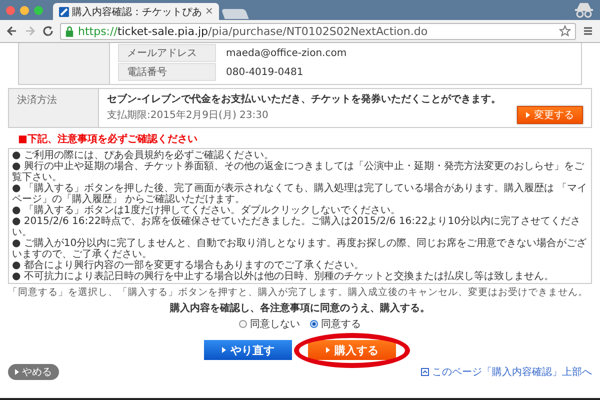 This screenshot has height=400, width=600. What do you see at coordinates (425, 372) in the screenshot?
I see `up-arrow-icon` at bounding box center [425, 372].